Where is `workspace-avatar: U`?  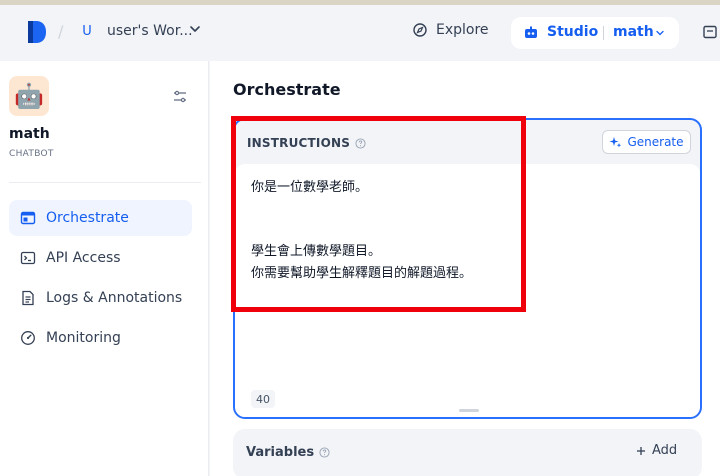
workspace-avatar: U is located at coordinates (87, 31).